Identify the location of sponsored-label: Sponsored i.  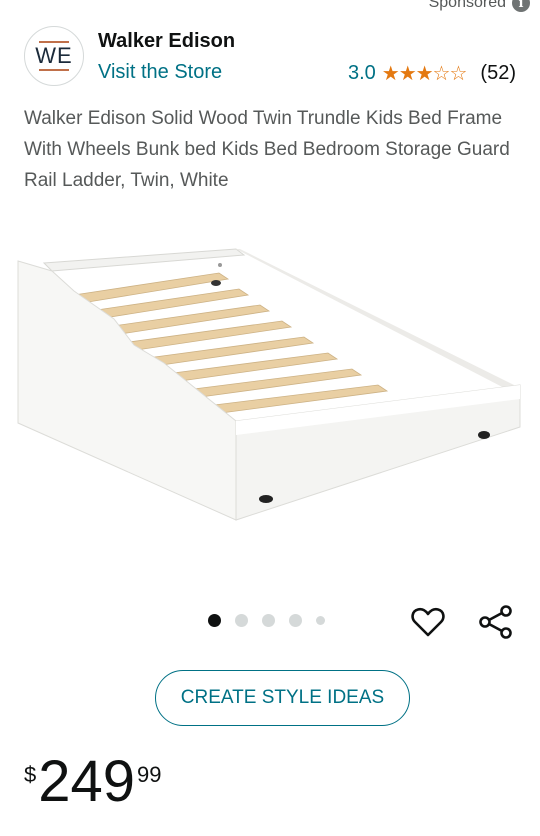
(479, 6).